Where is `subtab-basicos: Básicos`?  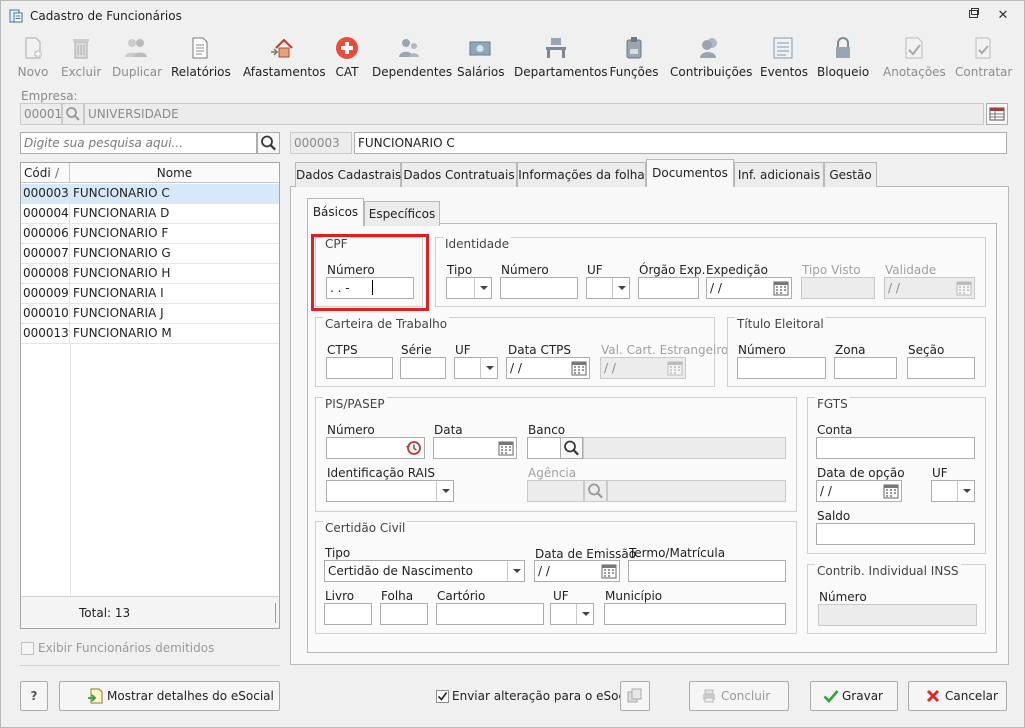 subtab-basicos: Básicos is located at coordinates (335, 212).